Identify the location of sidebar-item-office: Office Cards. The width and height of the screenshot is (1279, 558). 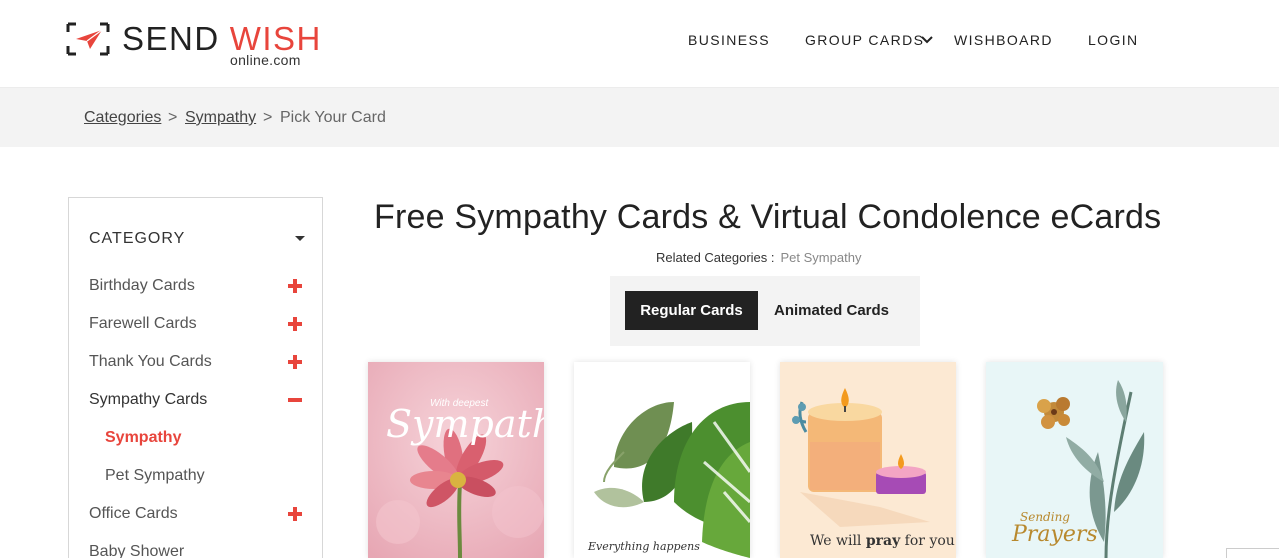
(133, 514).